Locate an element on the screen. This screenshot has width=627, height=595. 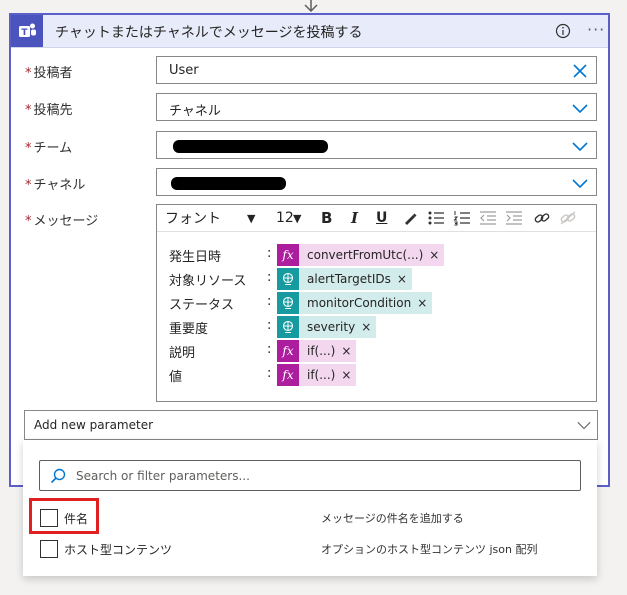
highlight-pen-icon is located at coordinates (410, 218).